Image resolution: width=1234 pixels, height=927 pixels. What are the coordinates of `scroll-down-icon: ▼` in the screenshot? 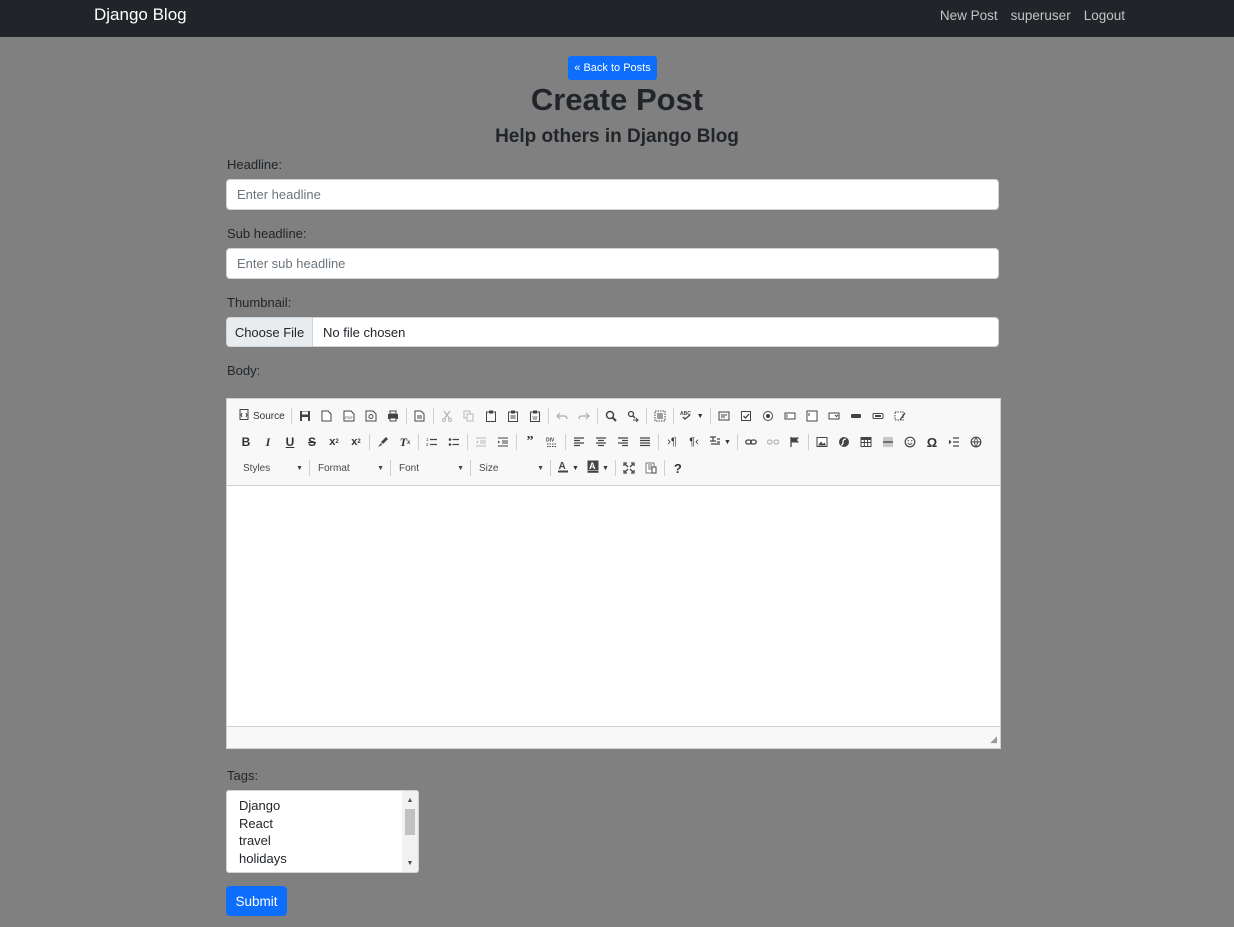 It's located at (410, 863).